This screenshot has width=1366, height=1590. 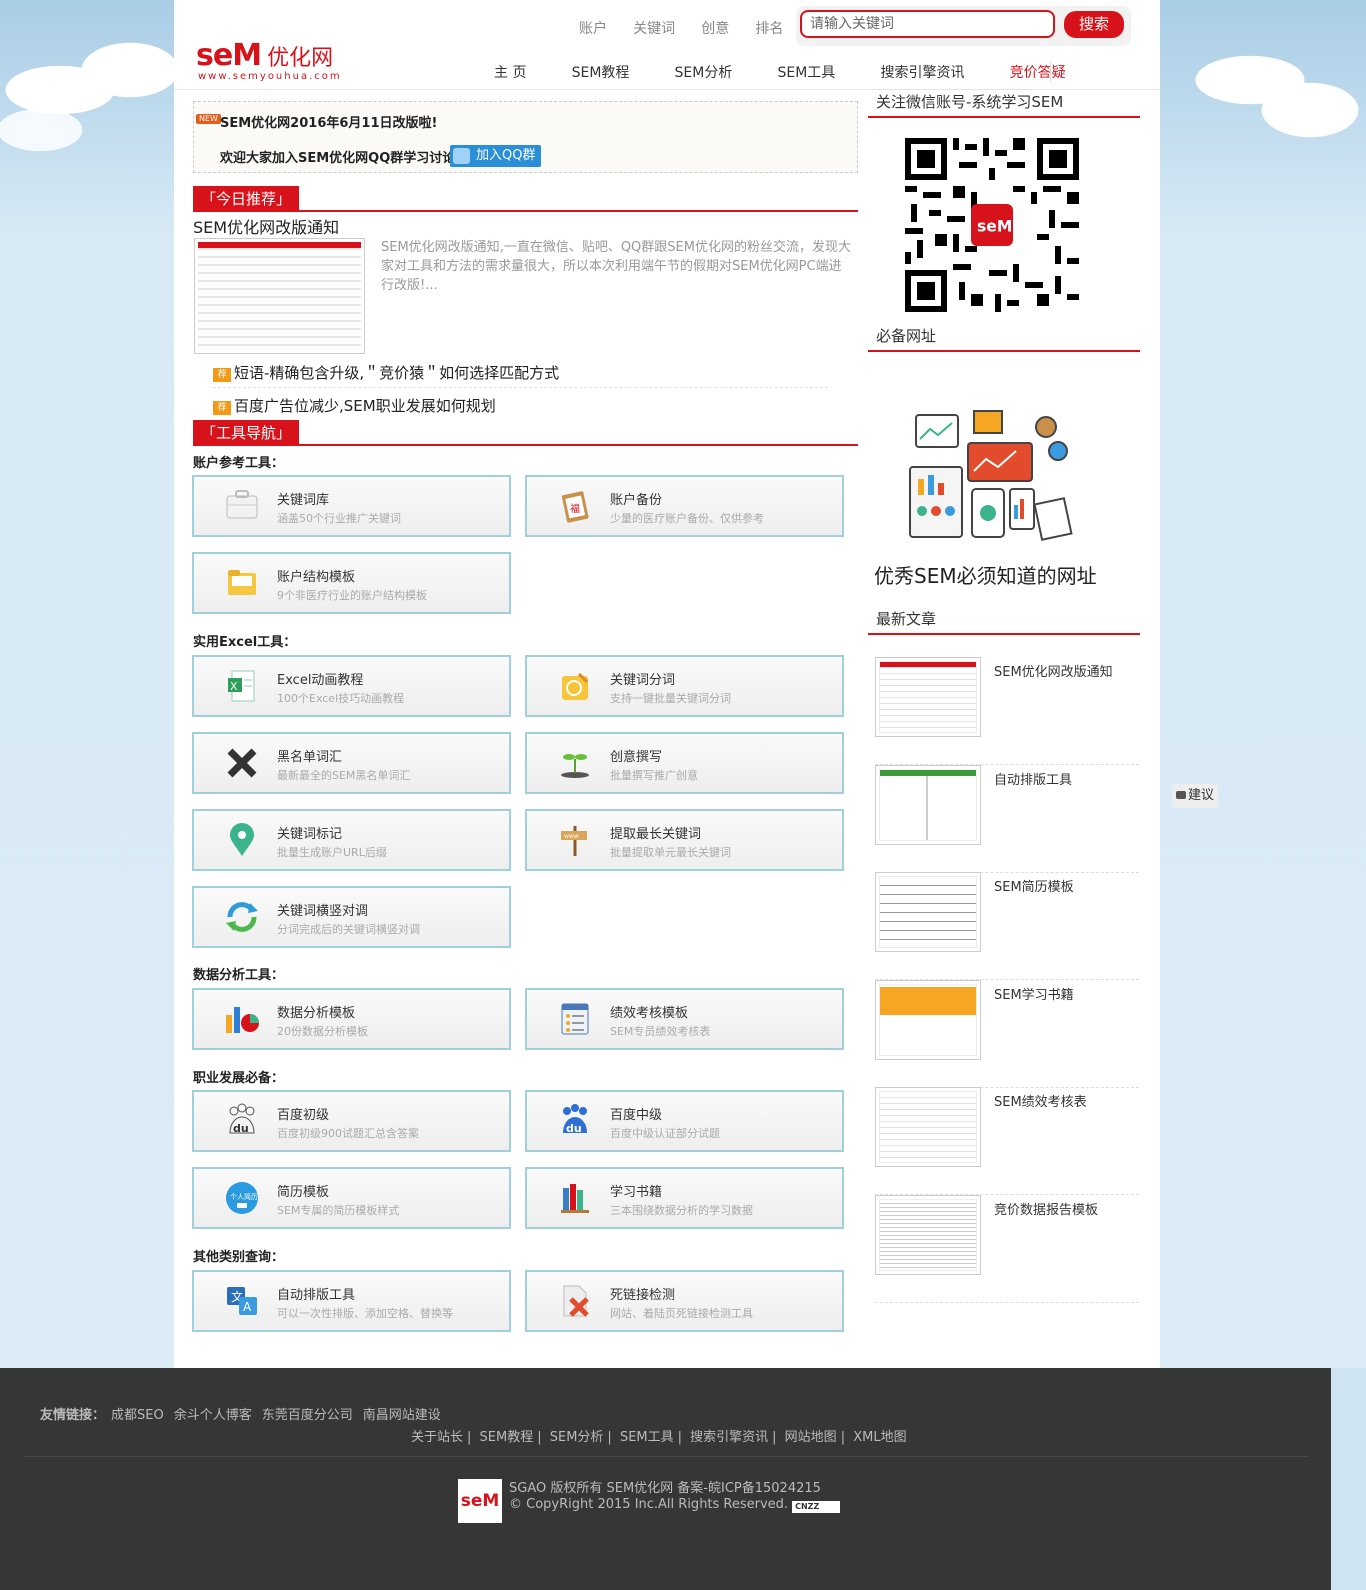 I want to click on latest-article-item: 竞价数据报告模板, so click(x=1007, y=1249).